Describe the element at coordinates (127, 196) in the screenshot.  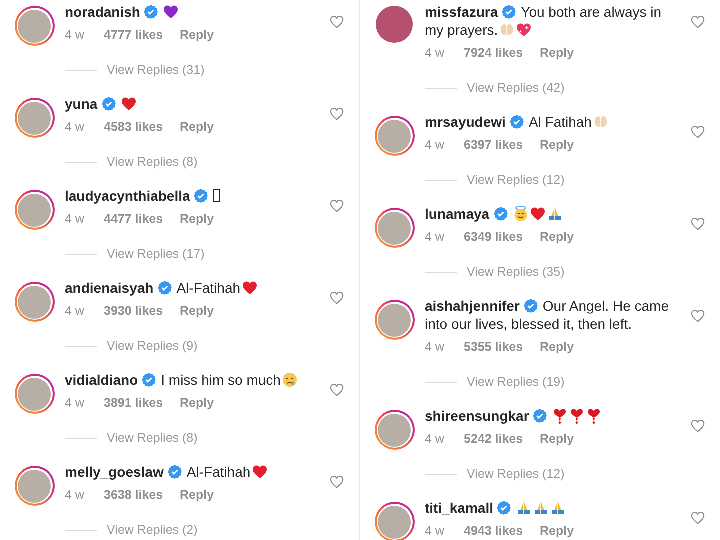
I see `username: laudyacynthiabella` at that location.